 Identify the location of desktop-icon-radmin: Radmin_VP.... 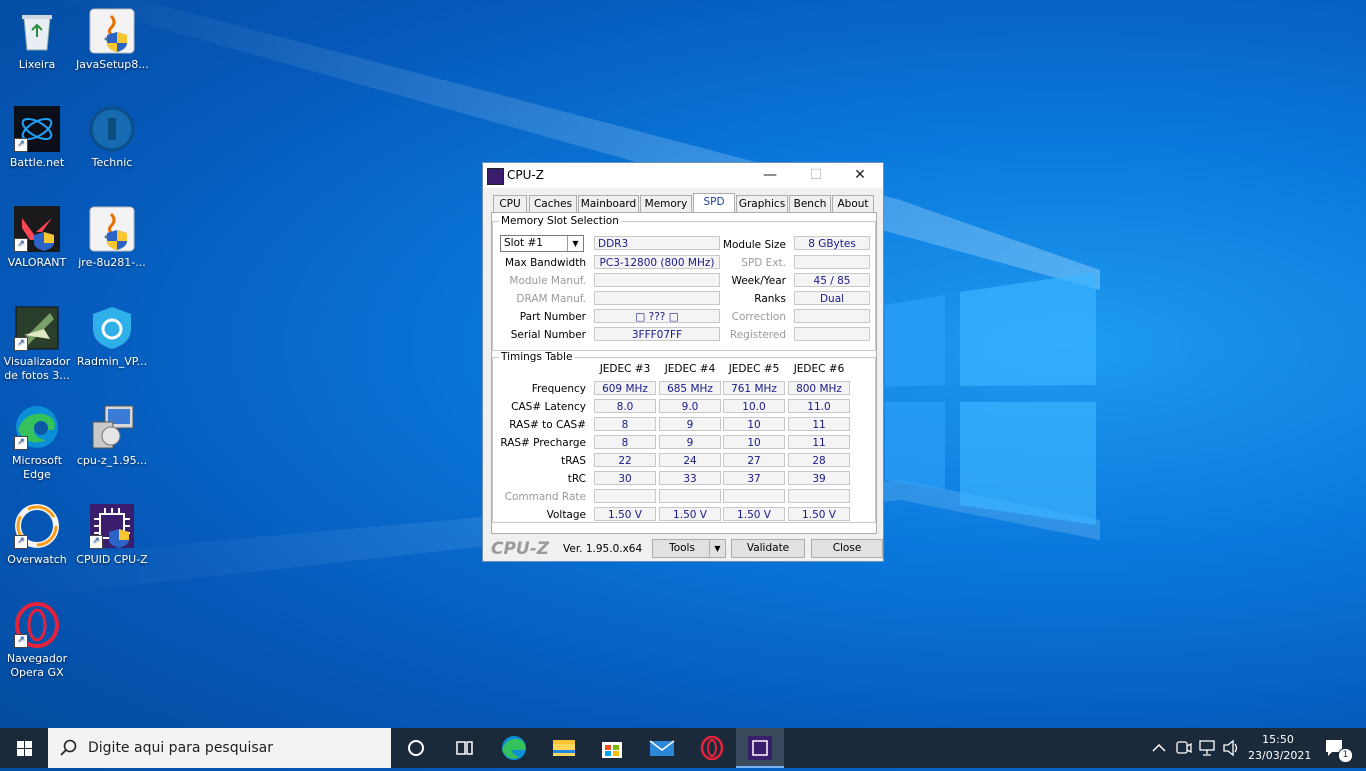
(112, 337).